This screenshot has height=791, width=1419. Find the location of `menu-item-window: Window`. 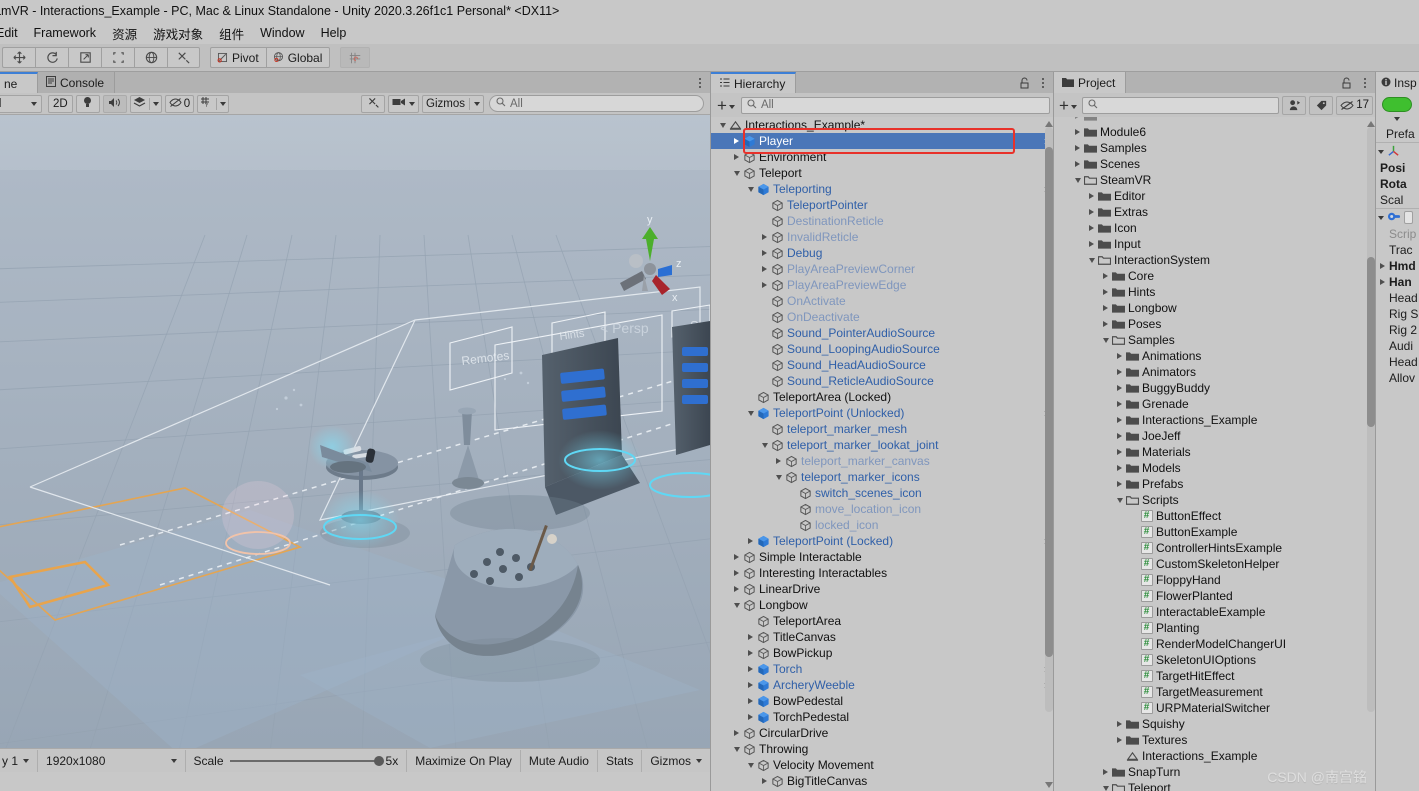

menu-item-window: Window is located at coordinates (282, 33).